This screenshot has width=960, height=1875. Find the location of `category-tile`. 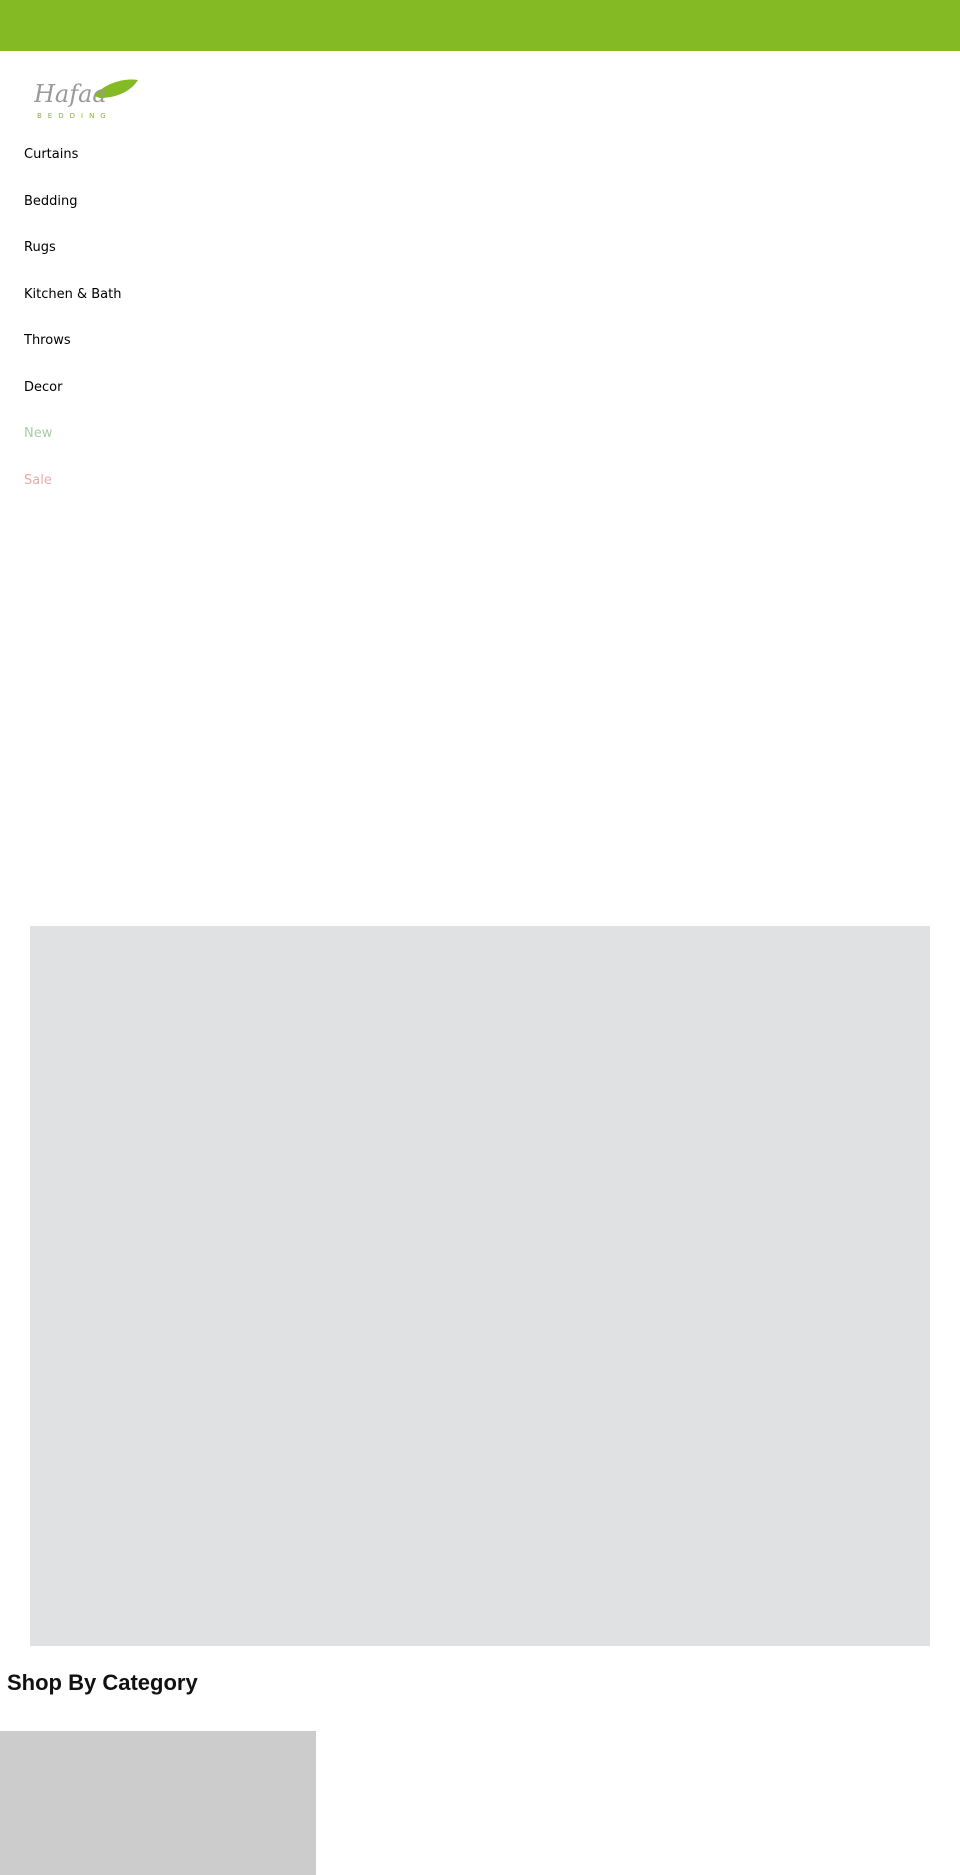

category-tile is located at coordinates (158, 1803).